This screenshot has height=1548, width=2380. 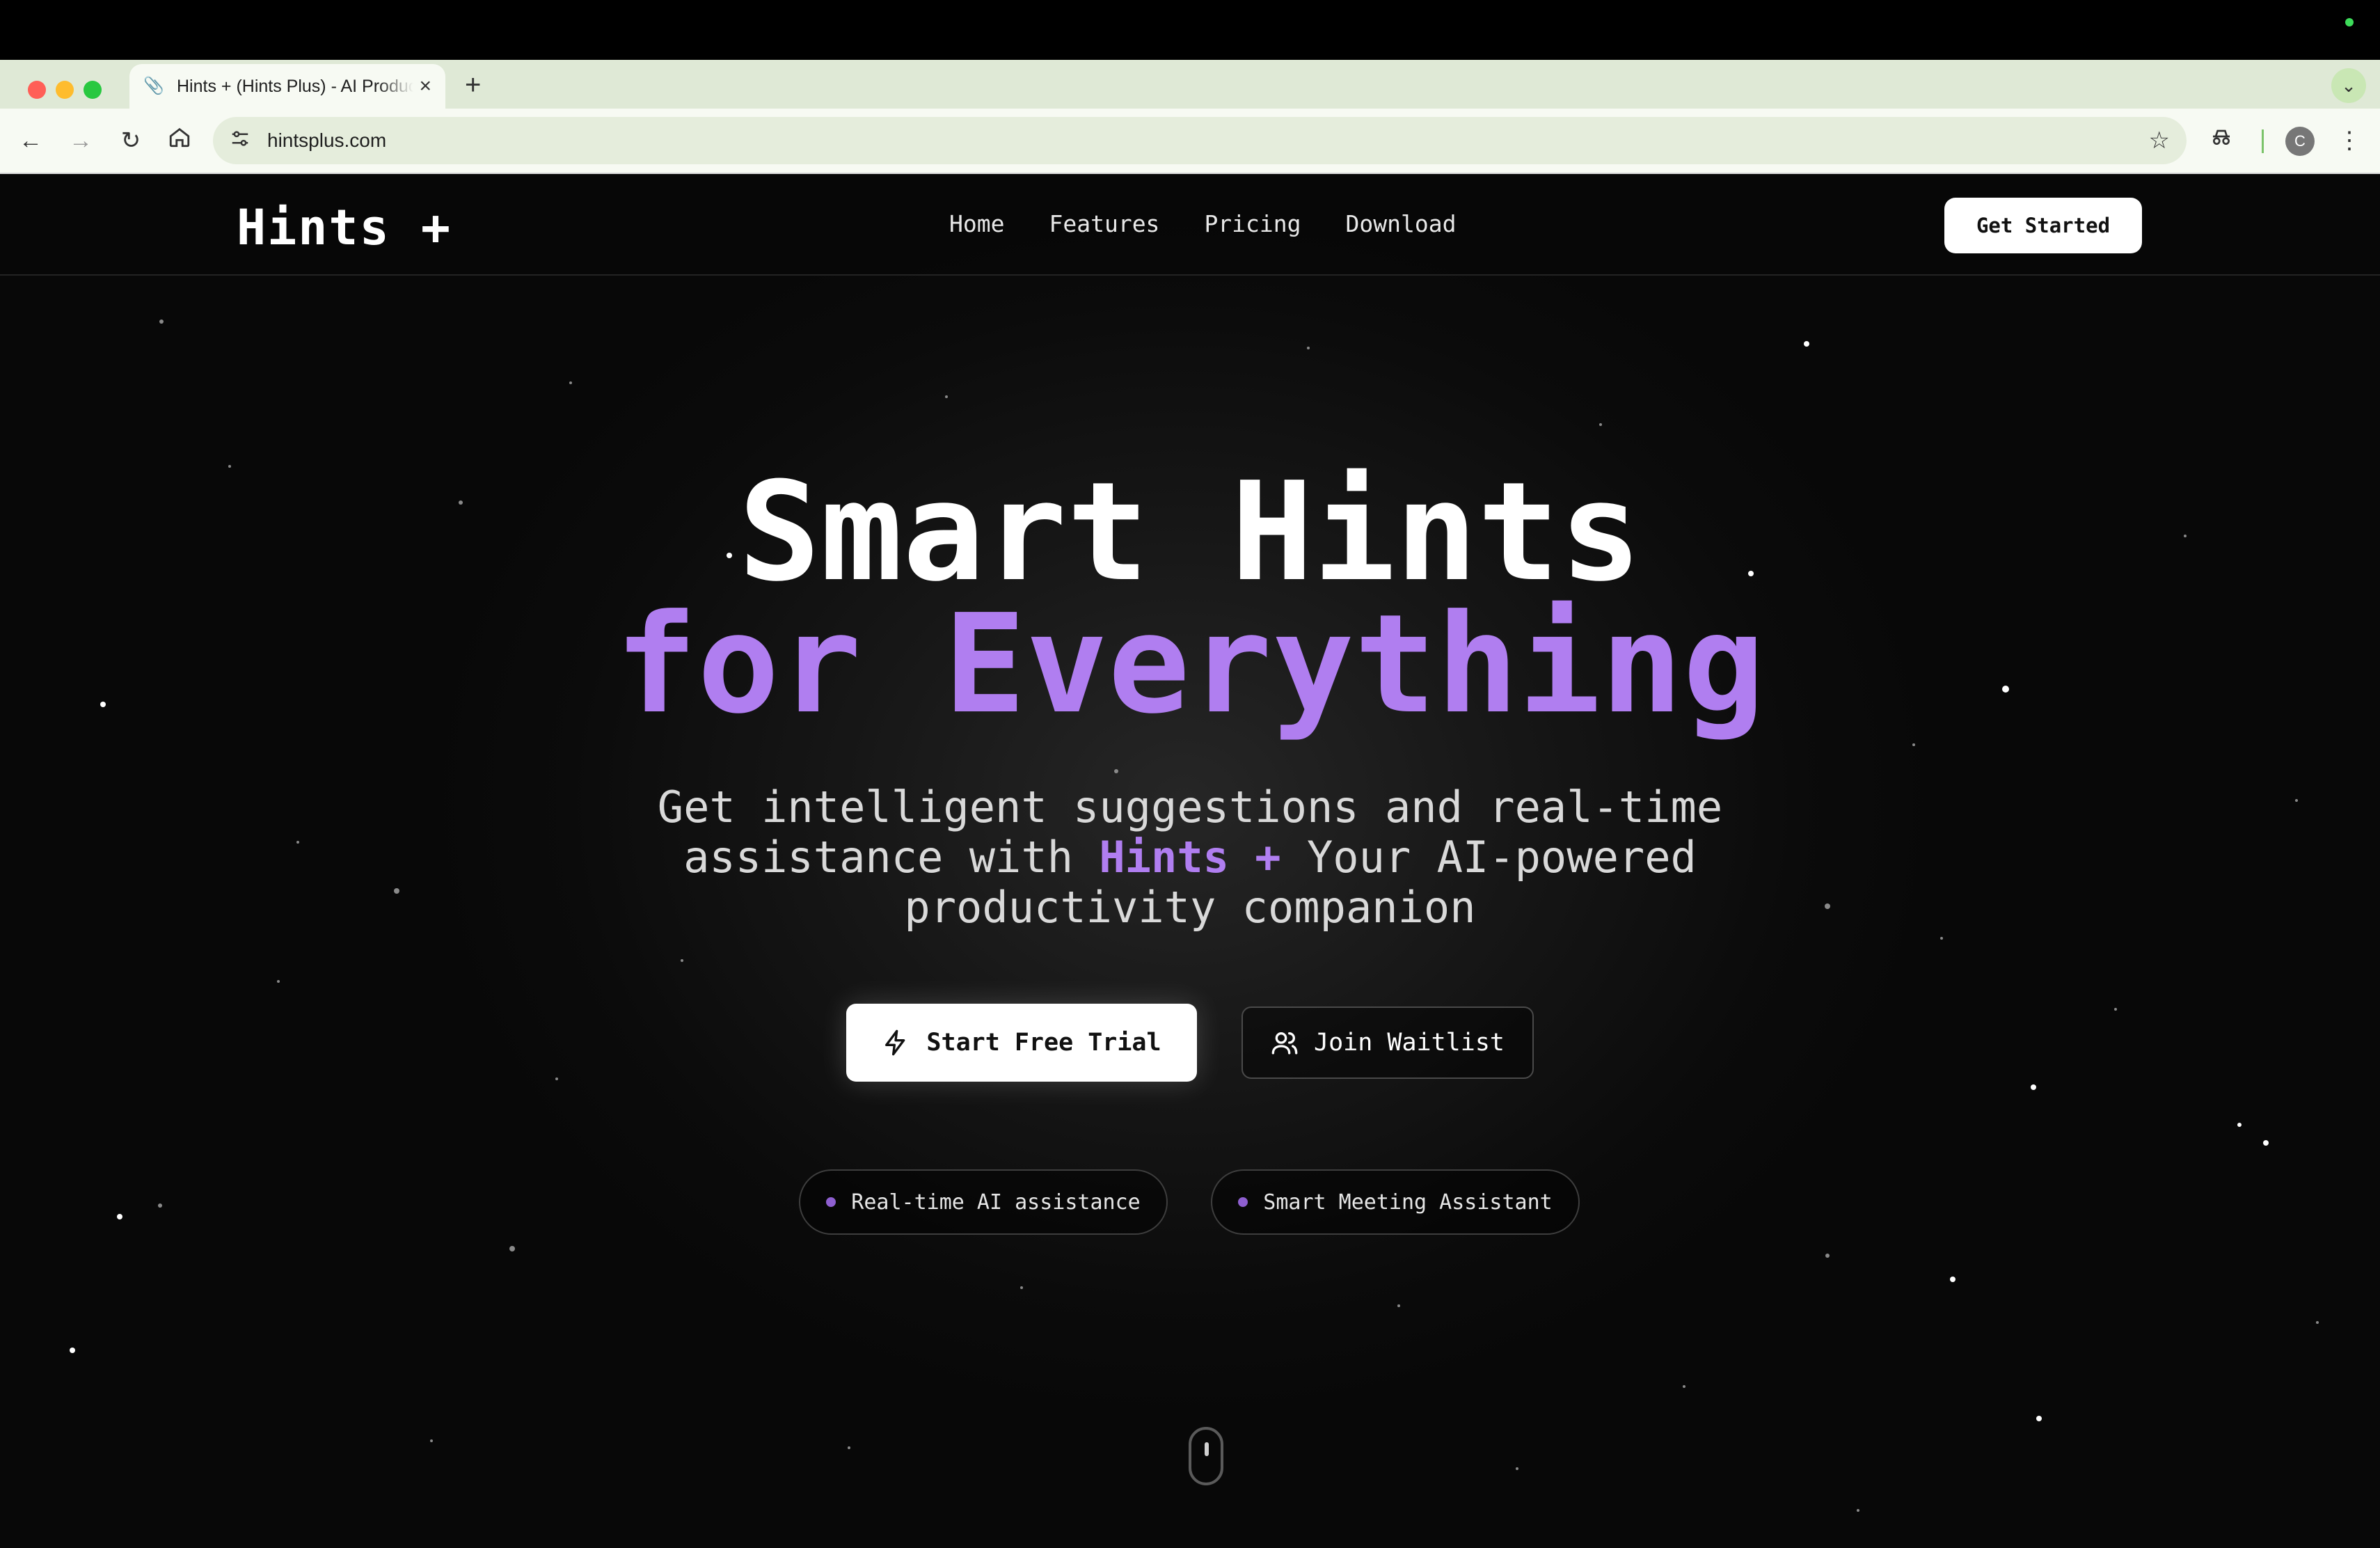 What do you see at coordinates (1284, 1043) in the screenshot?
I see `users-icon` at bounding box center [1284, 1043].